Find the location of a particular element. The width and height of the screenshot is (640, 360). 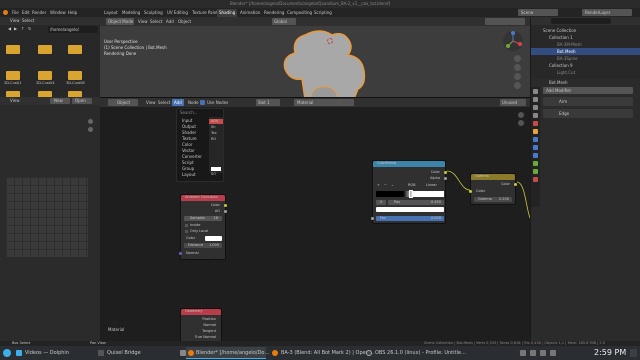

gamma-node-header: Gamma is located at coordinates (493, 177).